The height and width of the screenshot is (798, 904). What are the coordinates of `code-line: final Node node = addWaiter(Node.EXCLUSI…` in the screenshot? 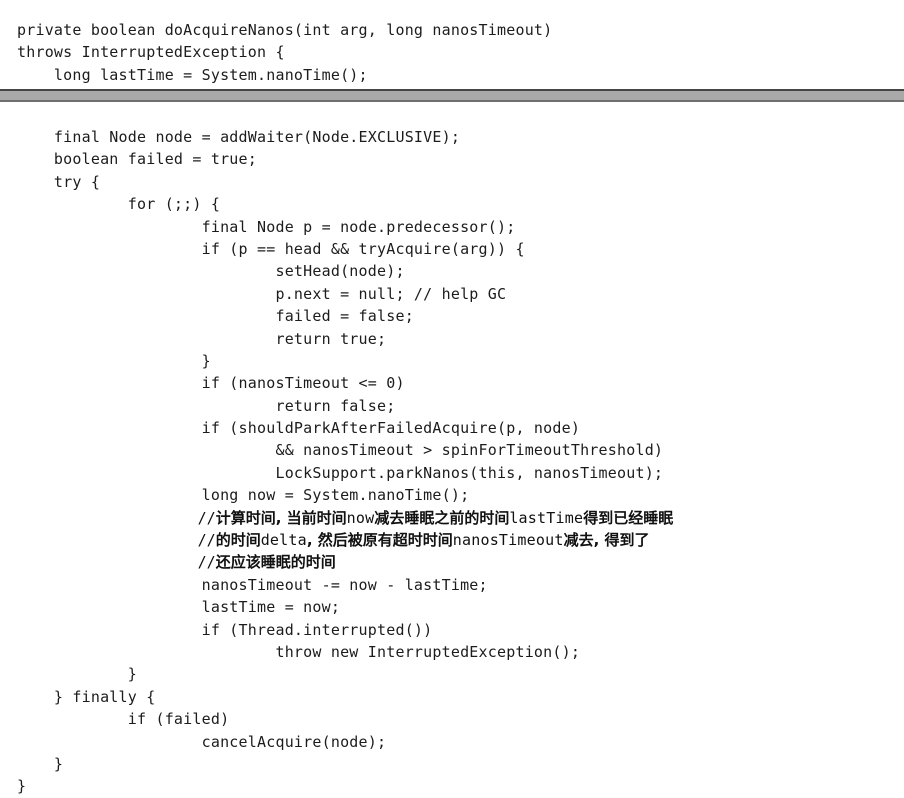 It's located at (239, 137).